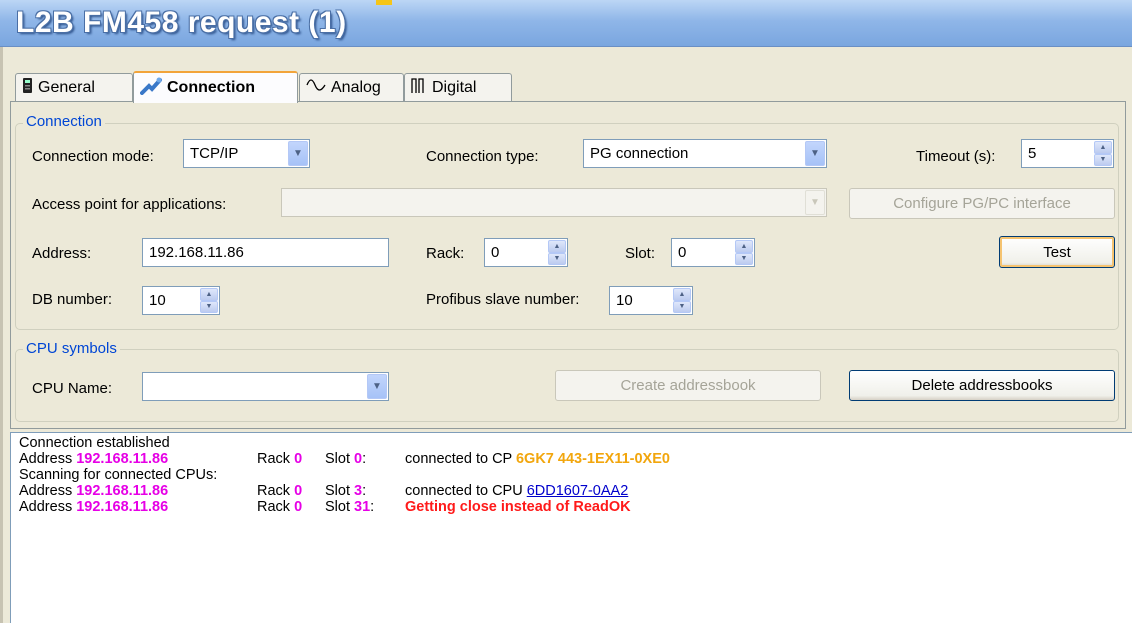 Image resolution: width=1132 pixels, height=623 pixels. Describe the element at coordinates (639, 153) in the screenshot. I see `connection-type-value: PG connection` at that location.